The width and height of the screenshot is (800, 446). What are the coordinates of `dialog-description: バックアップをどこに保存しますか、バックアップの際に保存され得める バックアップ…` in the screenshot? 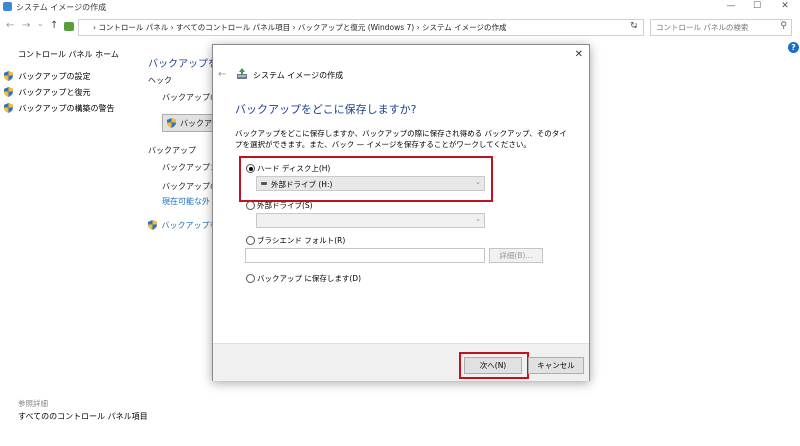 It's located at (401, 139).